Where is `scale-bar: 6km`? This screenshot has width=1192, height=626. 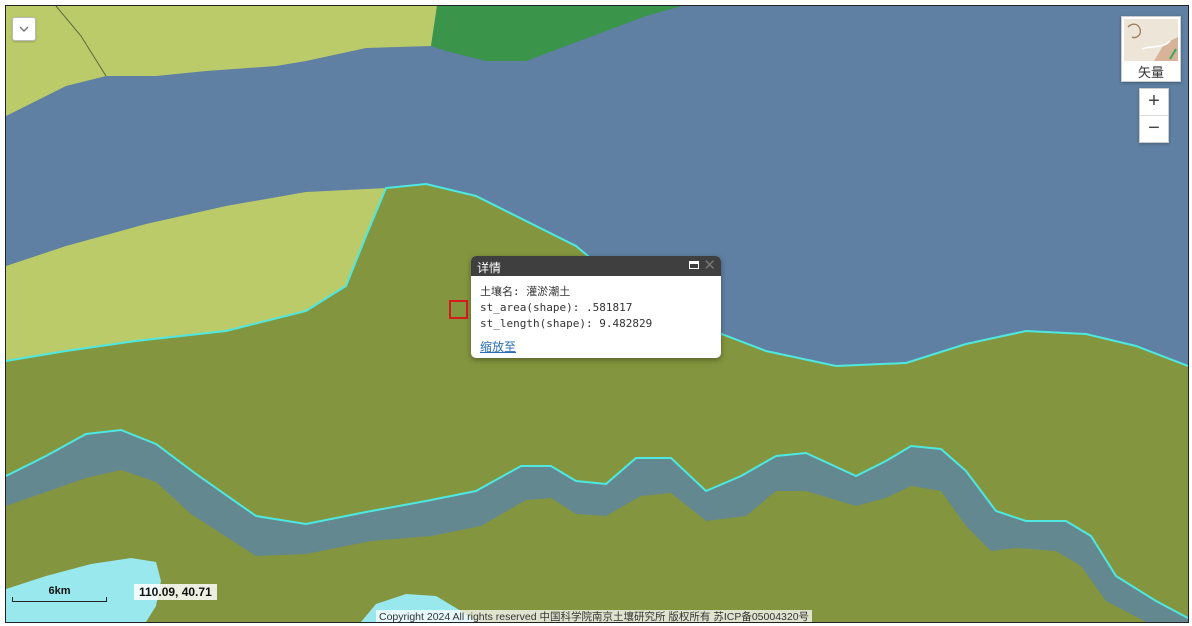 scale-bar: 6km is located at coordinates (59, 593).